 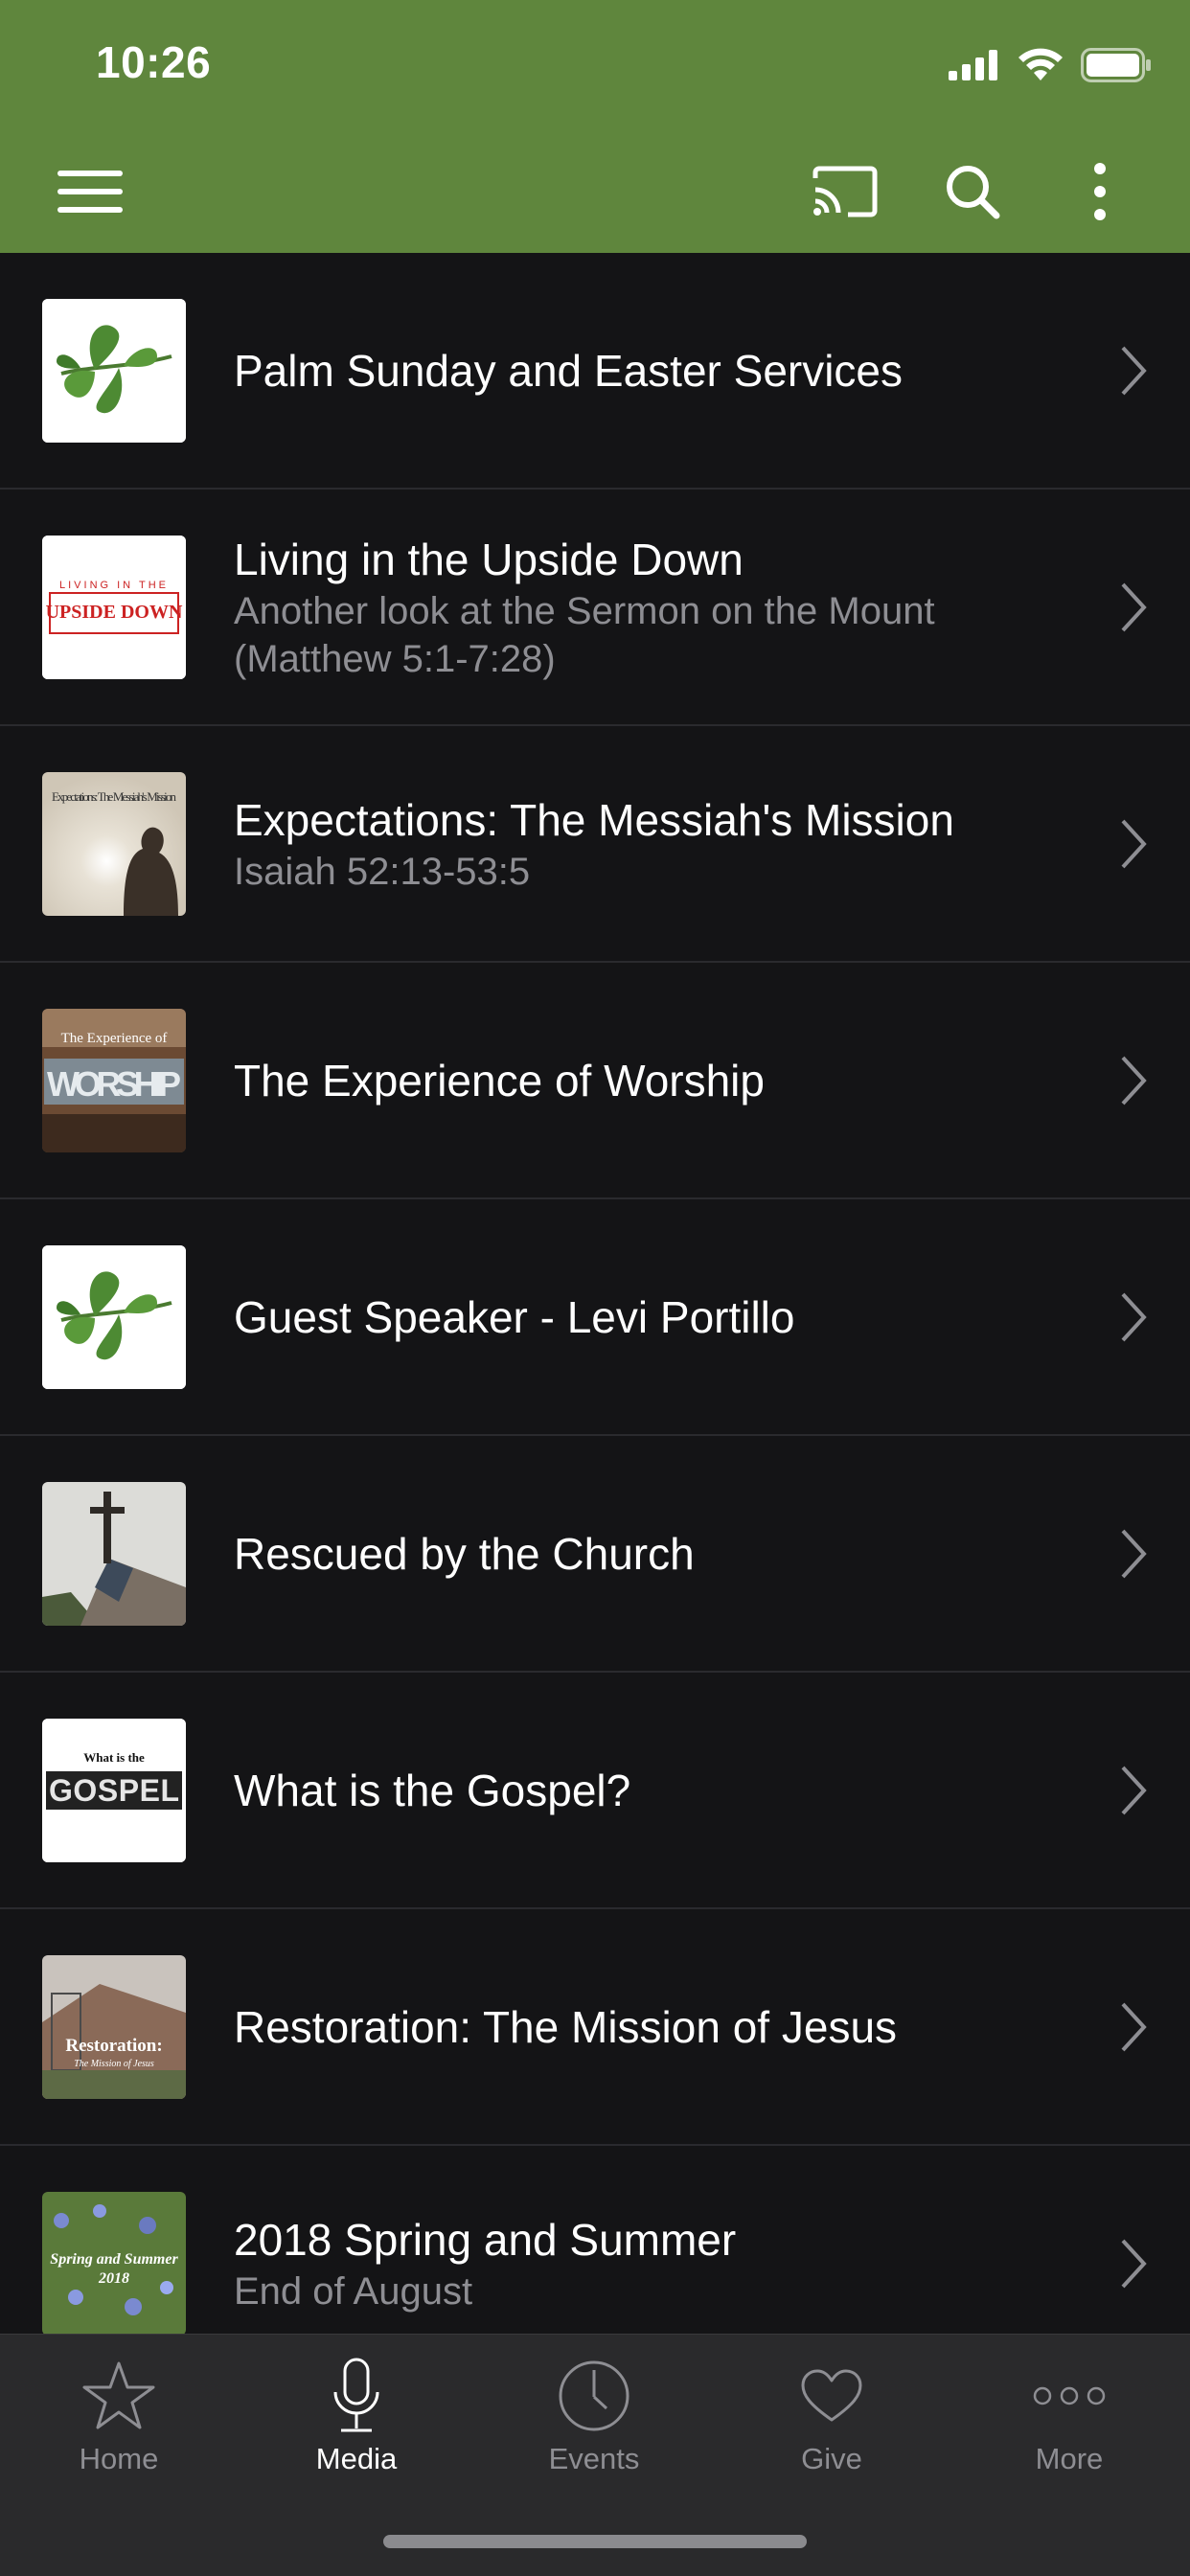 I want to click on series-thumbnail: LIVING IN THE UPSIDE DOWN, so click(x=114, y=607).